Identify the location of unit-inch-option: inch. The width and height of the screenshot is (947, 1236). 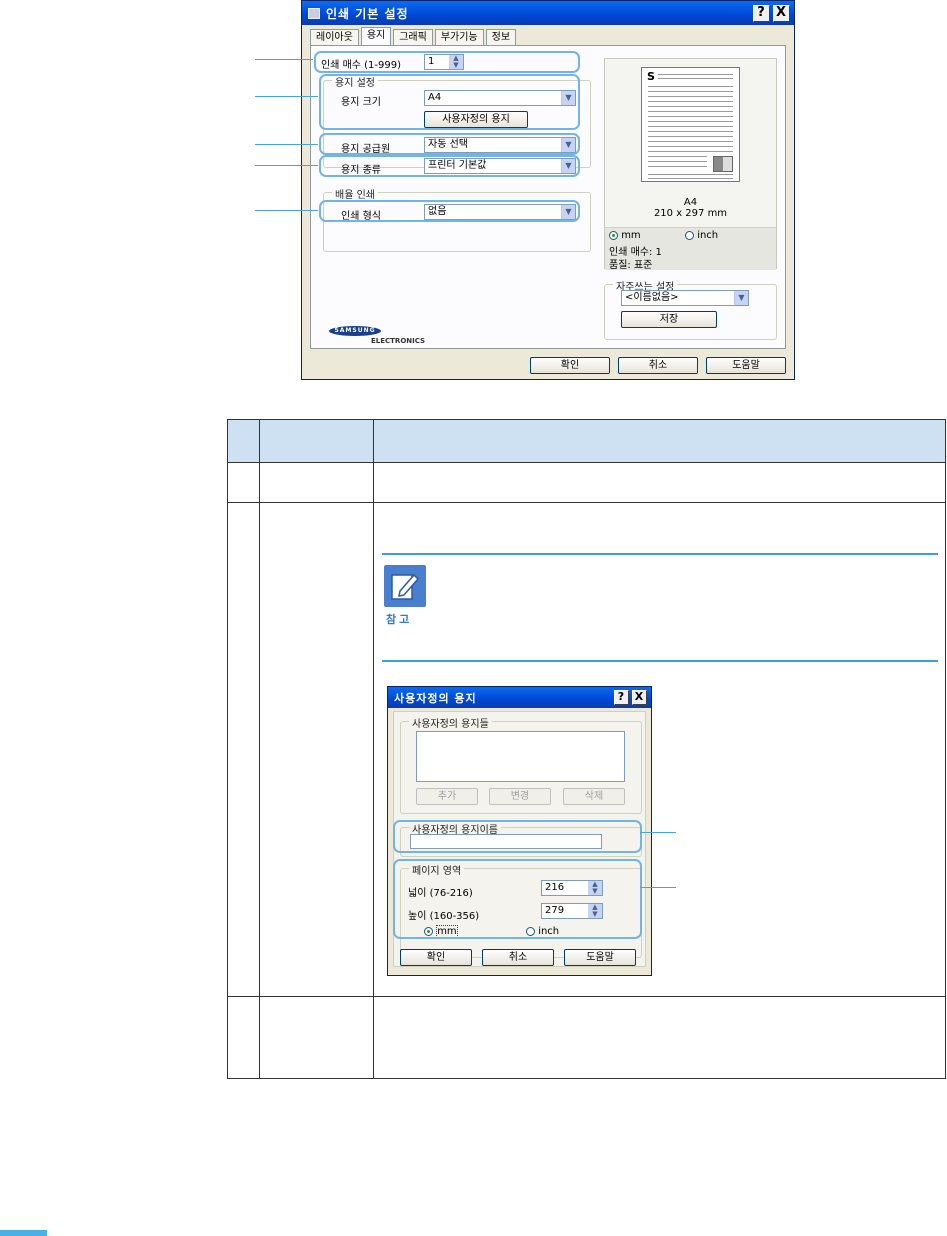
(701, 235).